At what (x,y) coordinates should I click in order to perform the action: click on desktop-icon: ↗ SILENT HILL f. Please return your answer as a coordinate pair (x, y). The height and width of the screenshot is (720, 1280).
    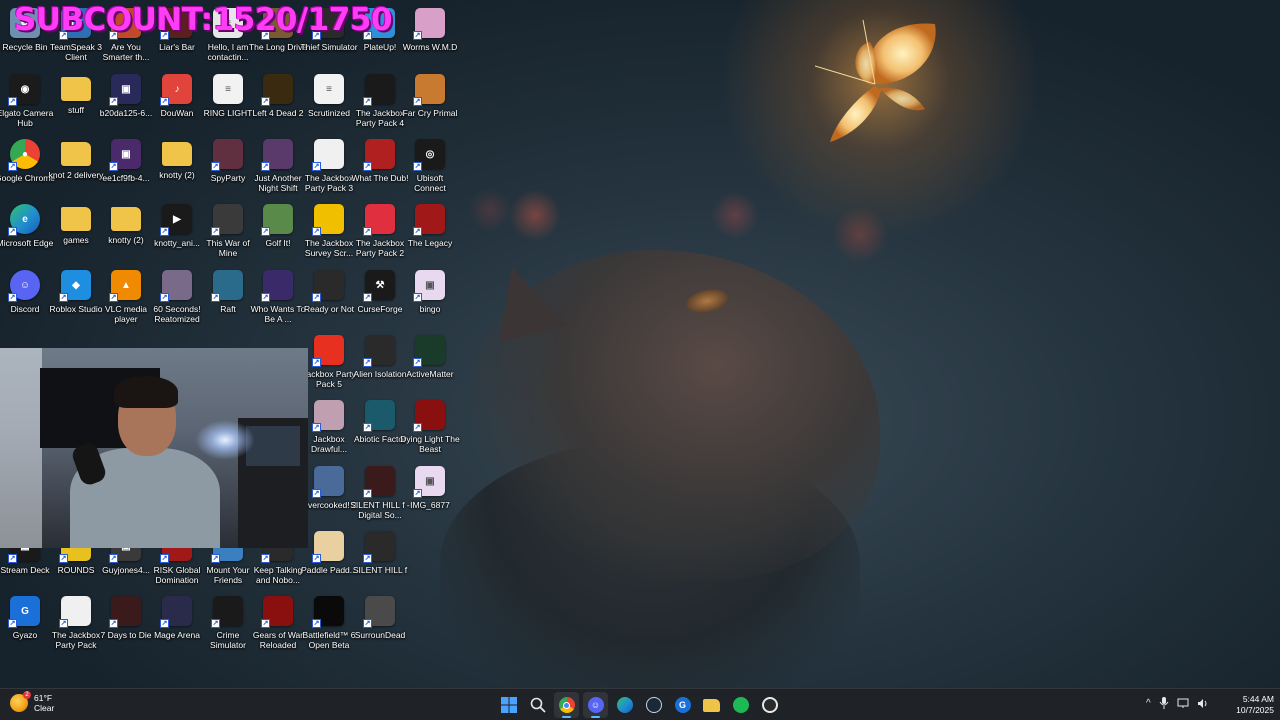
    Looking at the image, I should click on (380, 550).